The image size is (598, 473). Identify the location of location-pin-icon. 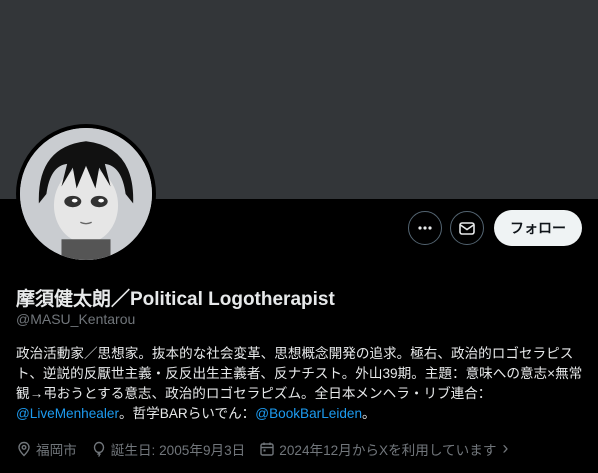
(24, 448).